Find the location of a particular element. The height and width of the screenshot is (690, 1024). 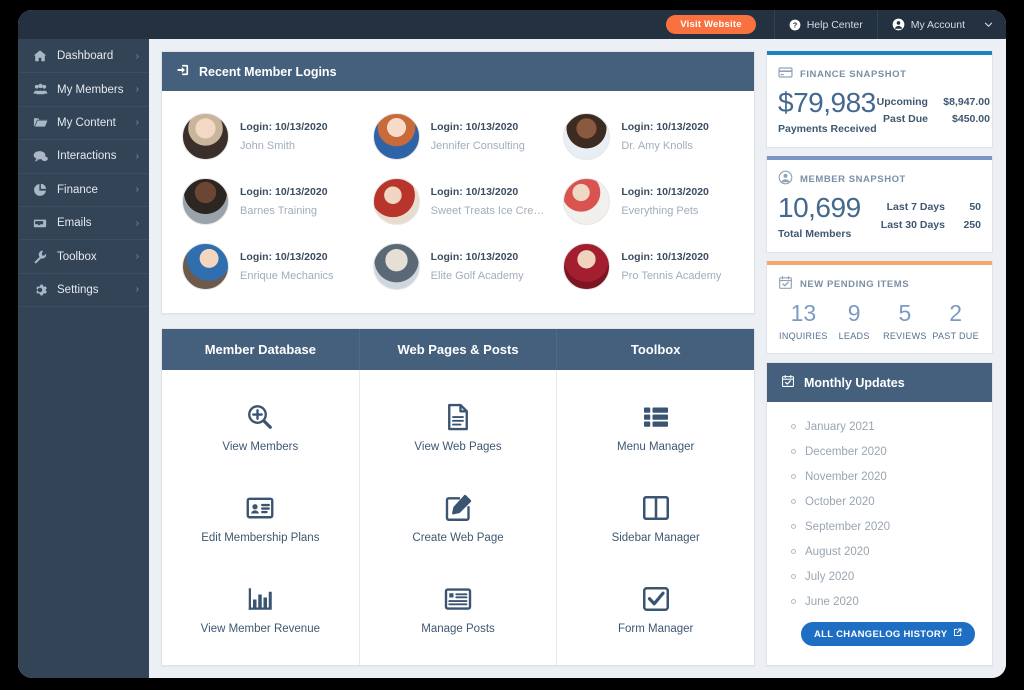

manage-posts-button: Manage Posts is located at coordinates (458, 609).